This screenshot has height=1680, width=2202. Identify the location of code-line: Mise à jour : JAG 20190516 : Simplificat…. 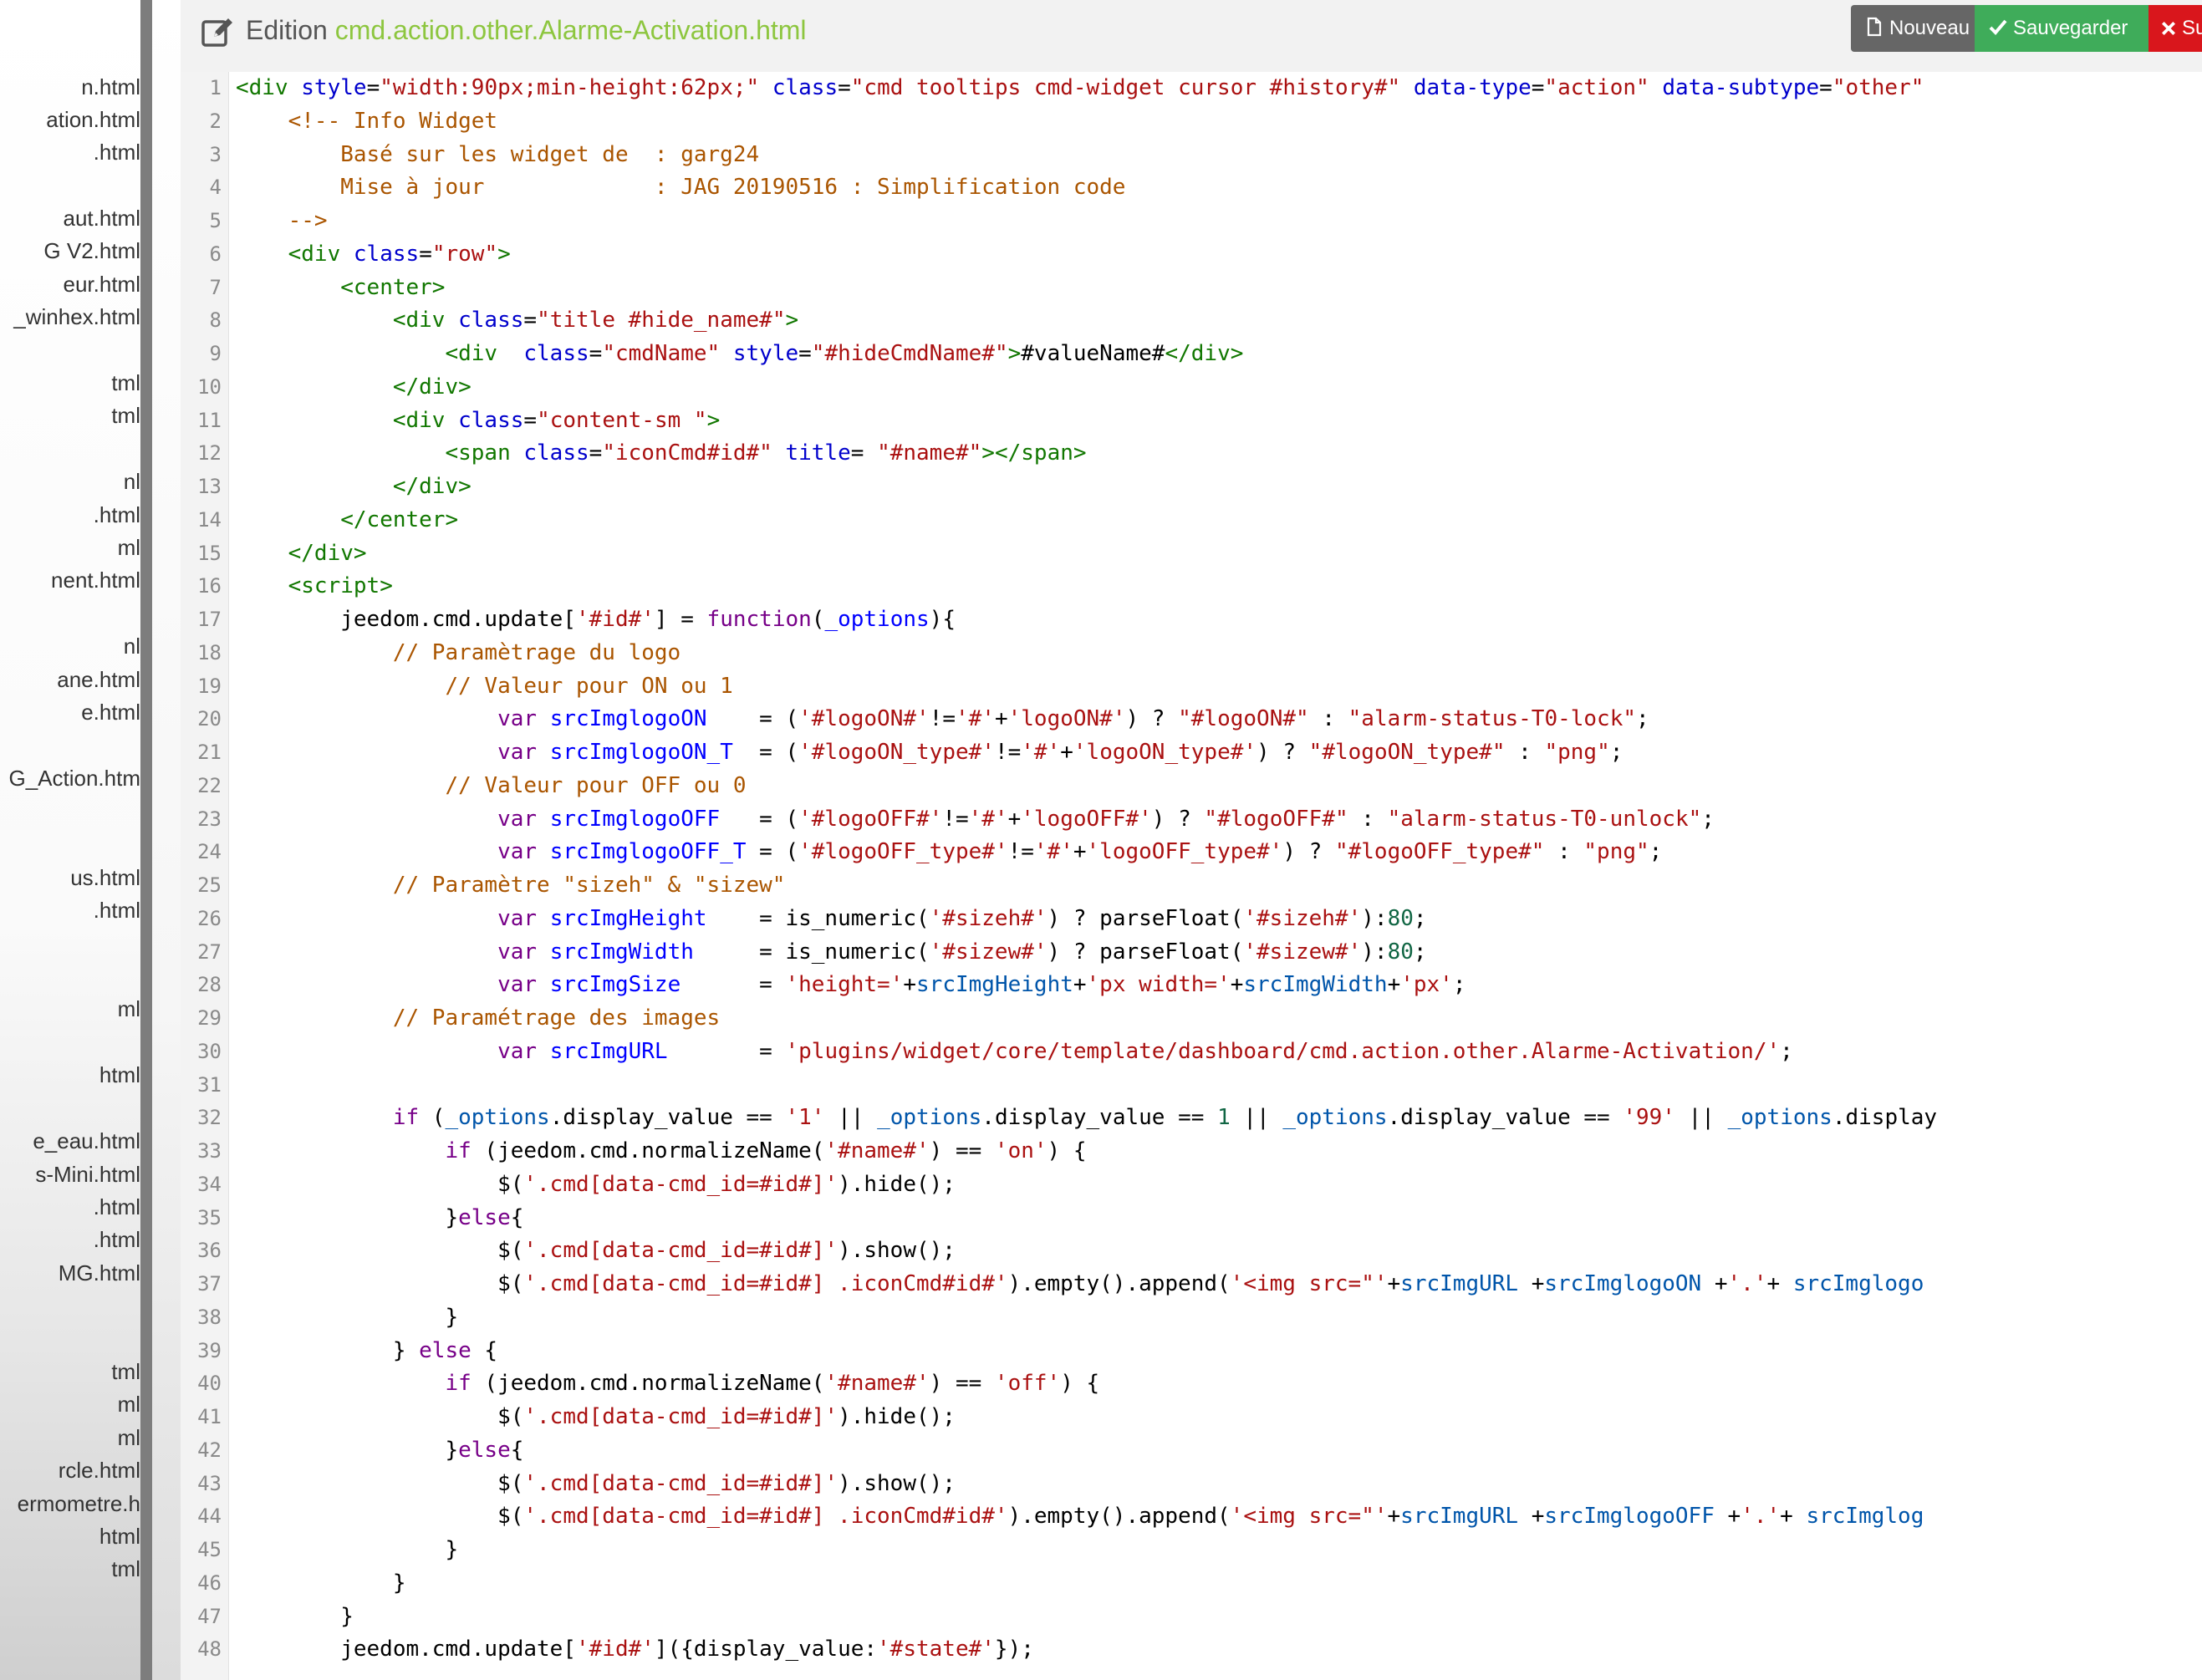
(1219, 188).